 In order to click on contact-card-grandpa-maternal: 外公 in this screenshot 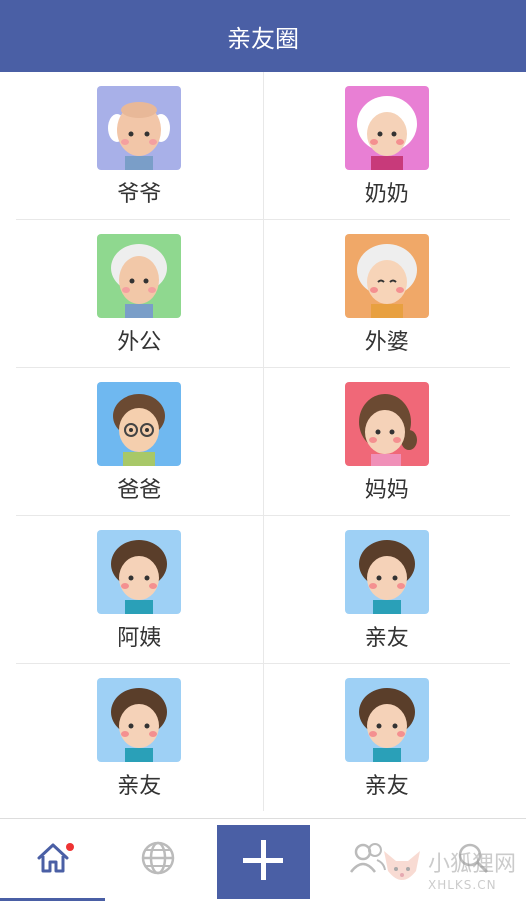, I will do `click(140, 293)`.